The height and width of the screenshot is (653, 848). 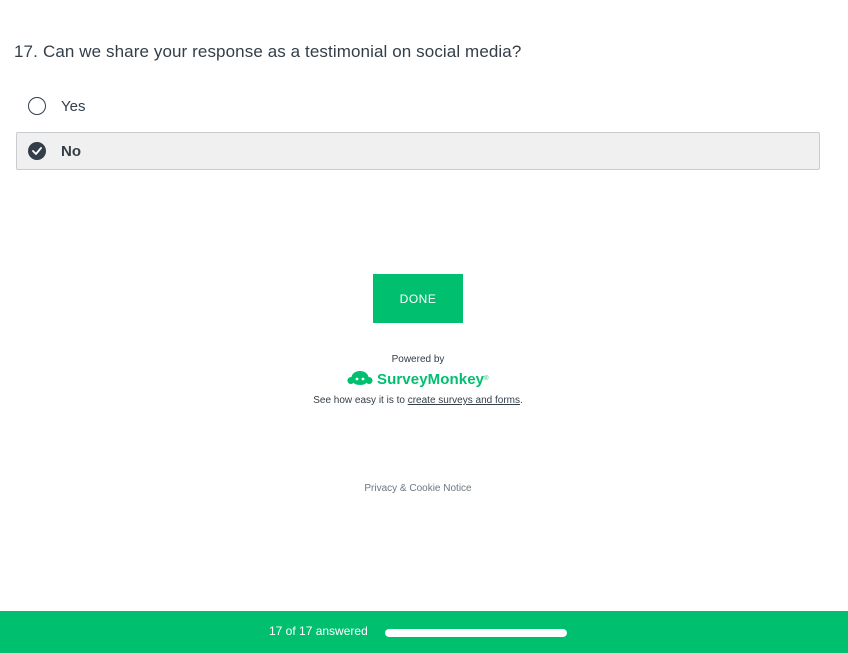 I want to click on privacy-cookie-link: Privacy & Cookie Notice, so click(x=417, y=488).